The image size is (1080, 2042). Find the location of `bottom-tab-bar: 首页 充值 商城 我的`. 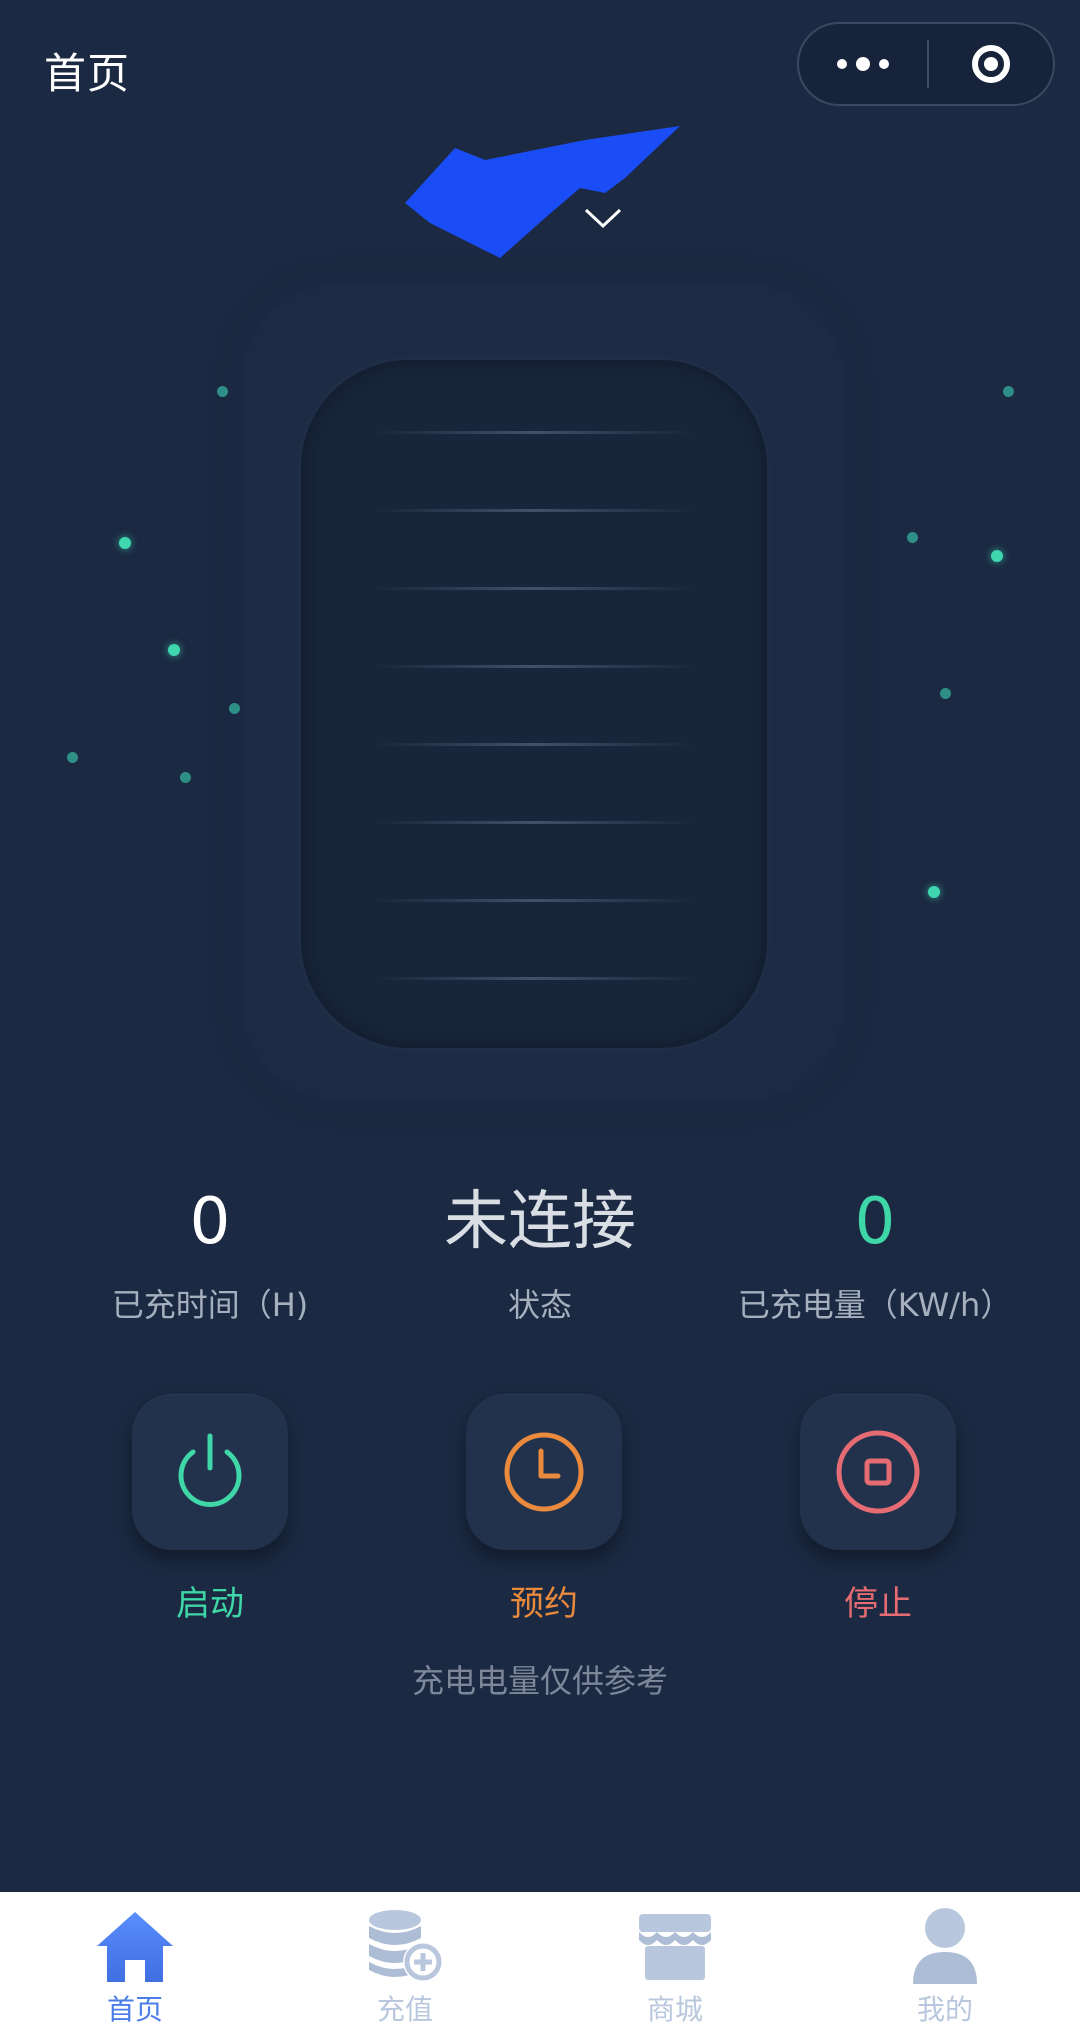

bottom-tab-bar: 首页 充值 商城 我的 is located at coordinates (540, 1967).